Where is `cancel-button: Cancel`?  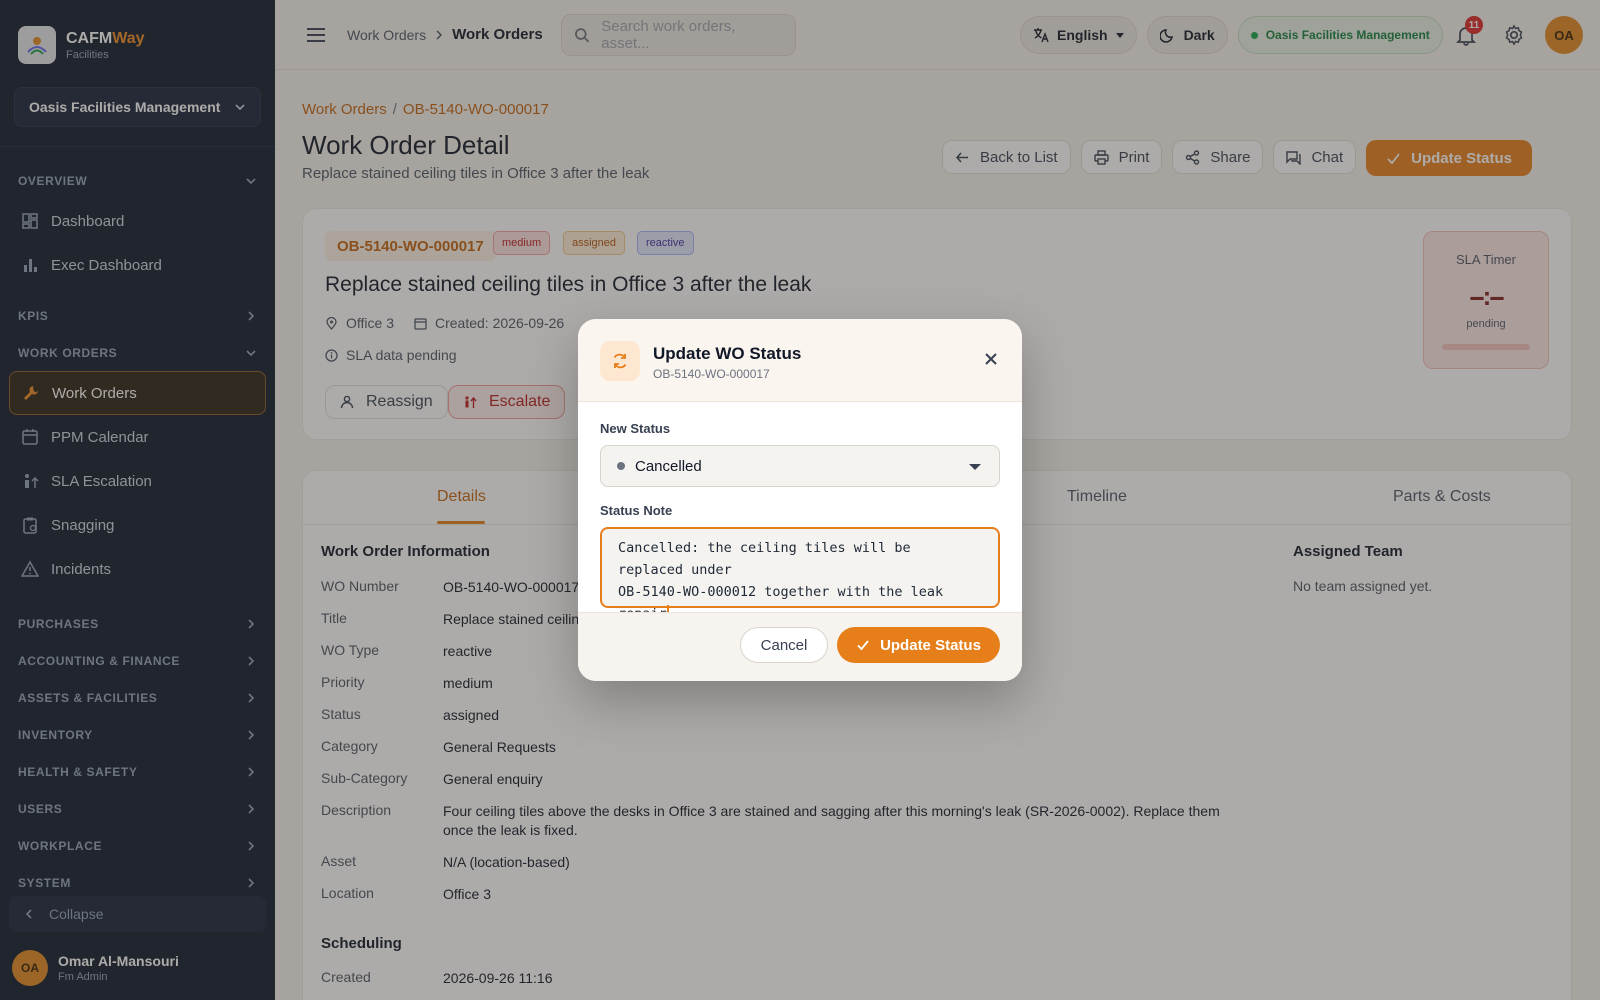 cancel-button: Cancel is located at coordinates (784, 645).